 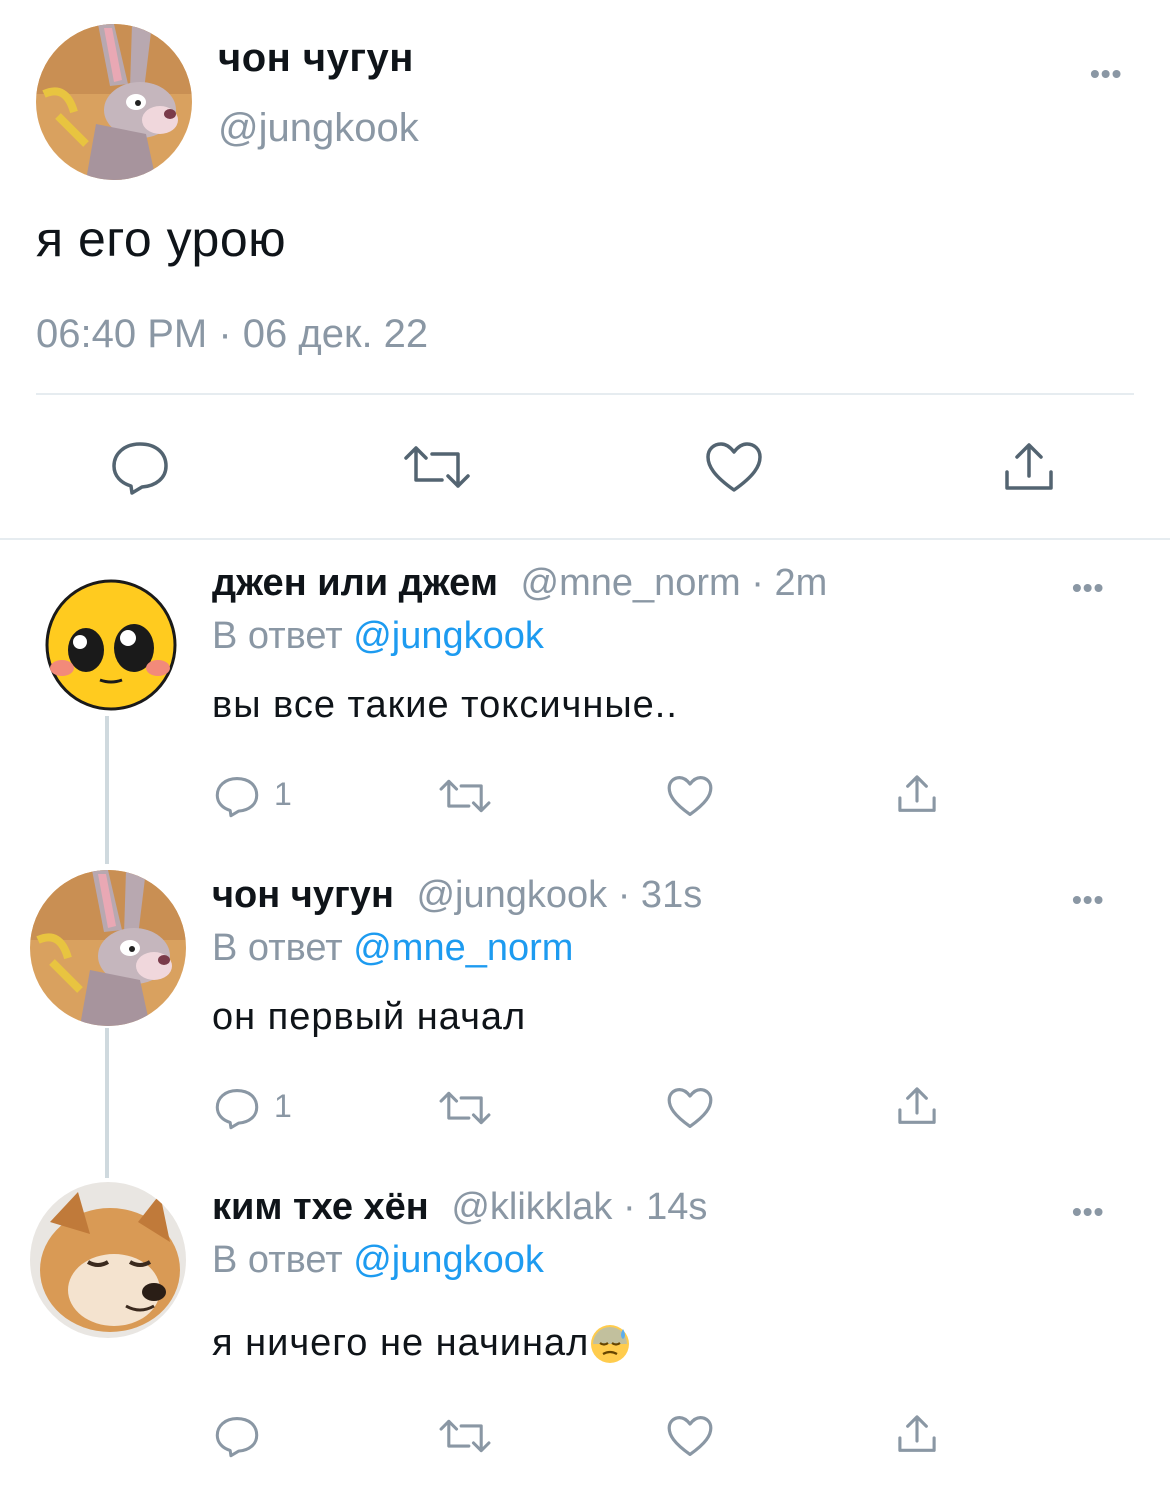 What do you see at coordinates (463, 948) in the screenshot?
I see `reply-to-link: @mne_norm` at bounding box center [463, 948].